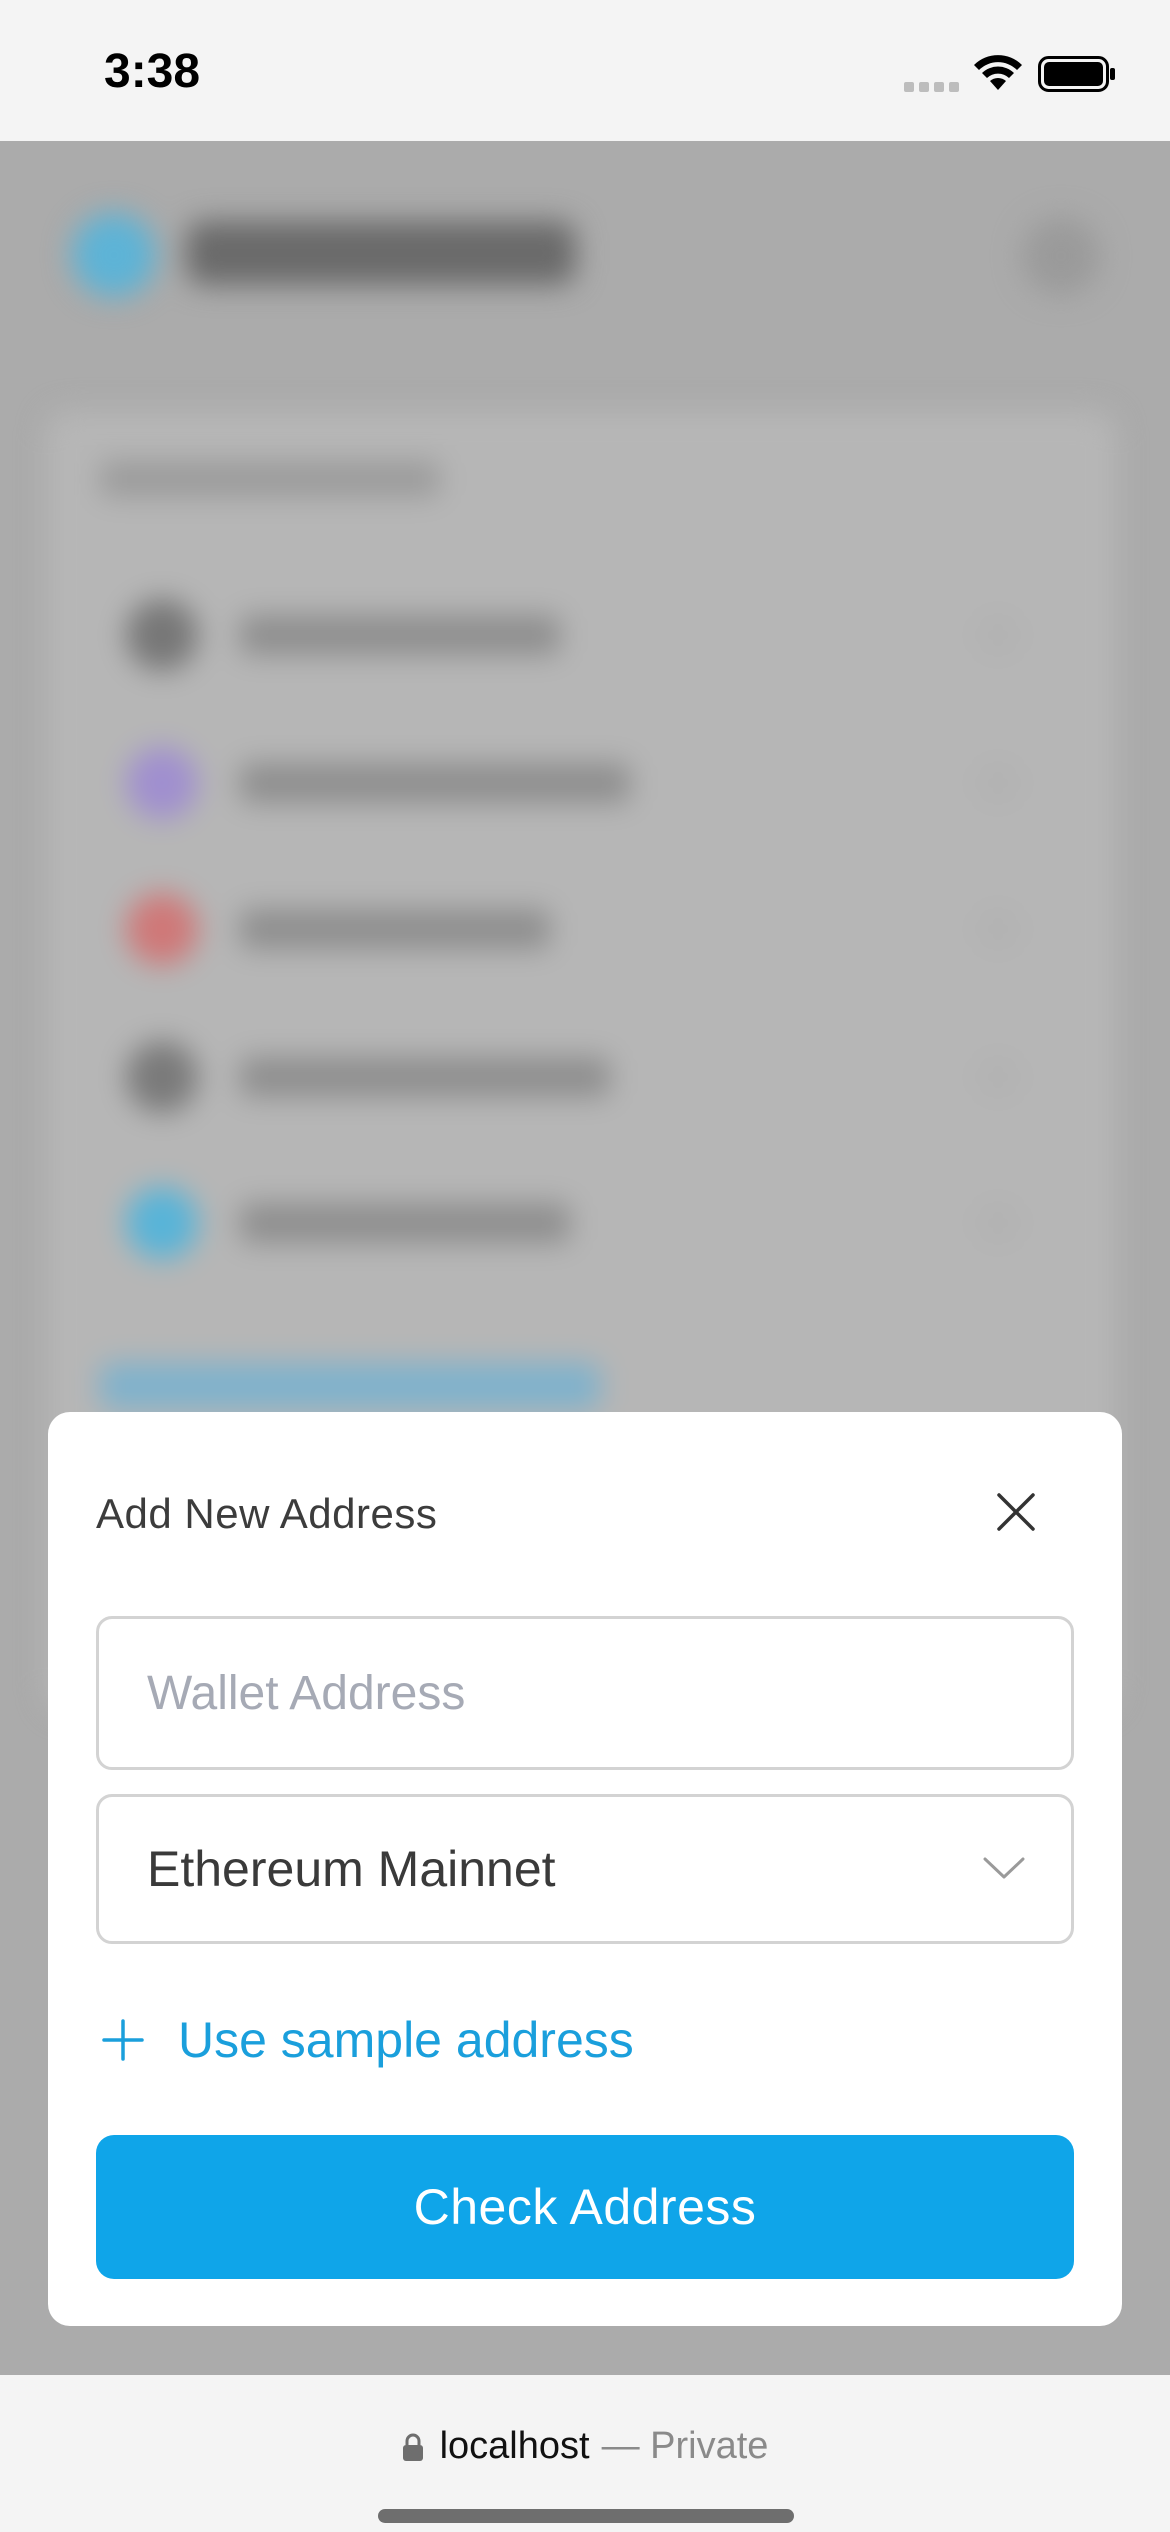 The image size is (1170, 2532). I want to click on cellular-signal-icon, so click(931, 87).